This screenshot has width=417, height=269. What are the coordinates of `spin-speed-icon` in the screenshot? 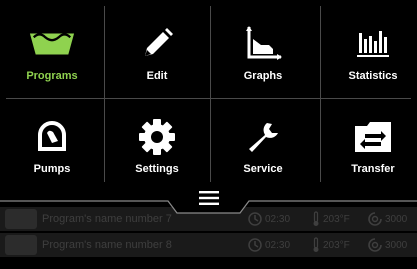 It's located at (375, 245).